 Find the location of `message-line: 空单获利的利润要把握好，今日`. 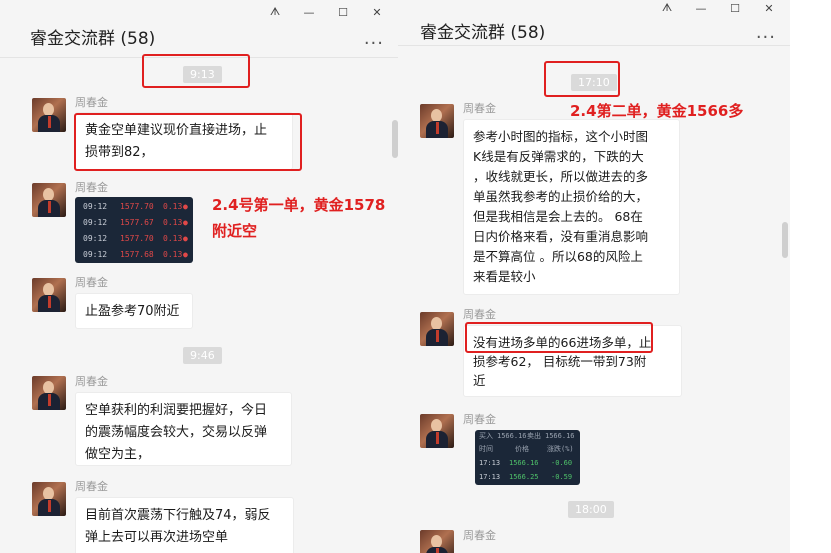

message-line: 空单获利的利润要把握好，今日 is located at coordinates (176, 410).